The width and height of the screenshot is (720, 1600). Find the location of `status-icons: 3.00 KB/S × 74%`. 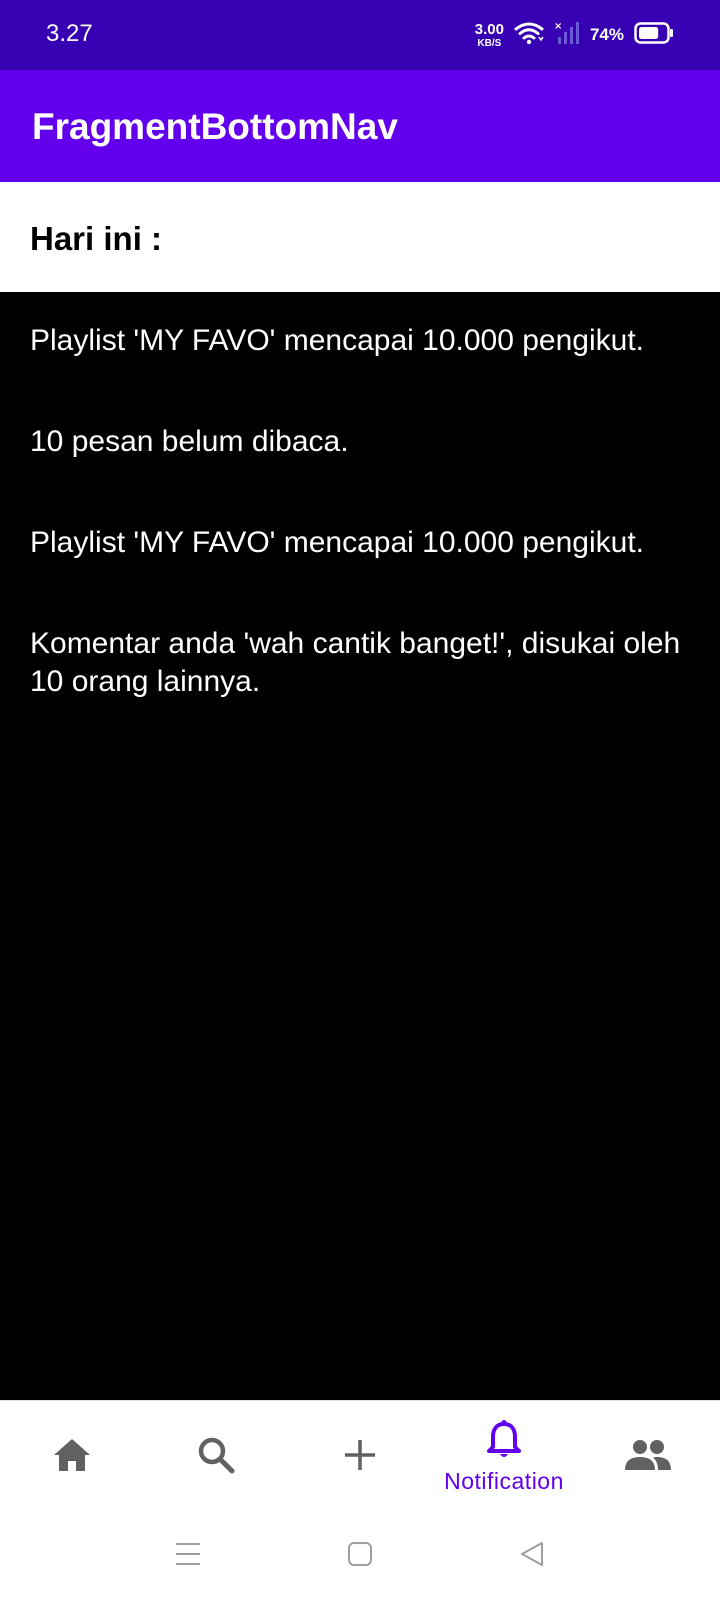

status-icons: 3.00 KB/S × 74% is located at coordinates (574, 35).